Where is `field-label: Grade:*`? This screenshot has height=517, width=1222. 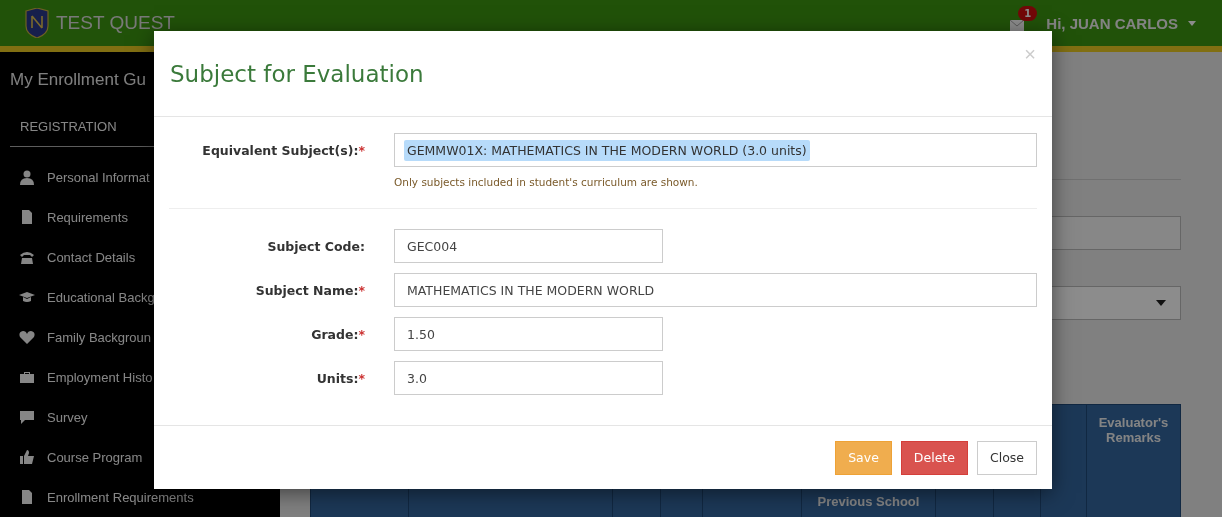
field-label: Grade:* is located at coordinates (337, 335).